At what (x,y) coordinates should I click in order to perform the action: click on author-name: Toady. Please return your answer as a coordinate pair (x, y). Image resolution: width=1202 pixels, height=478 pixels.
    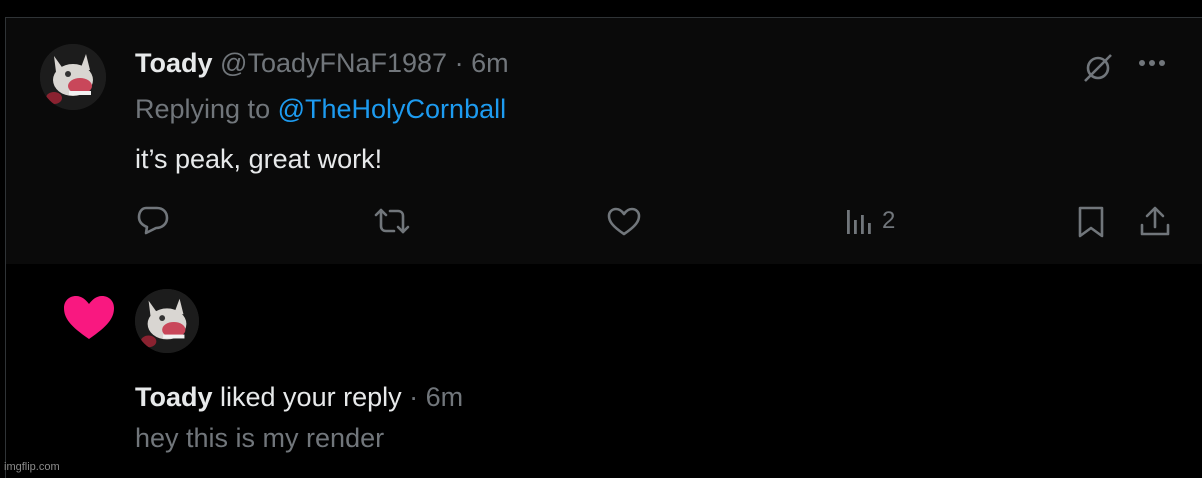
    Looking at the image, I should click on (174, 63).